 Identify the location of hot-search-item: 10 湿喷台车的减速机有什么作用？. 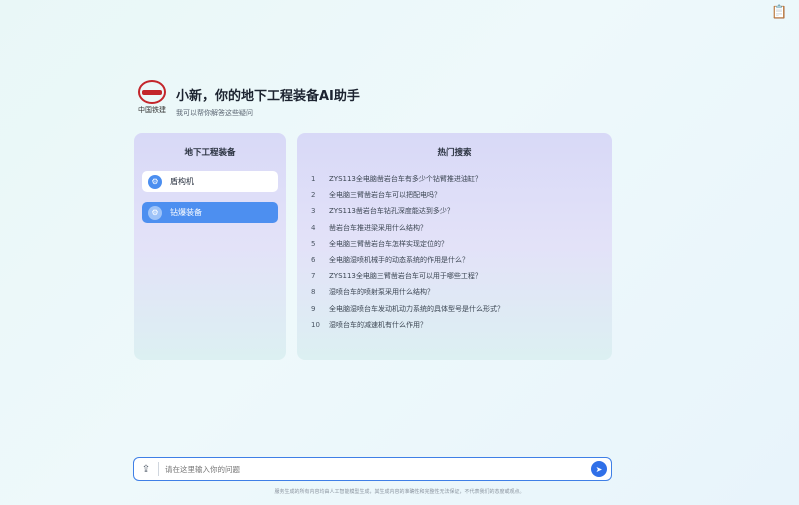
(456, 325).